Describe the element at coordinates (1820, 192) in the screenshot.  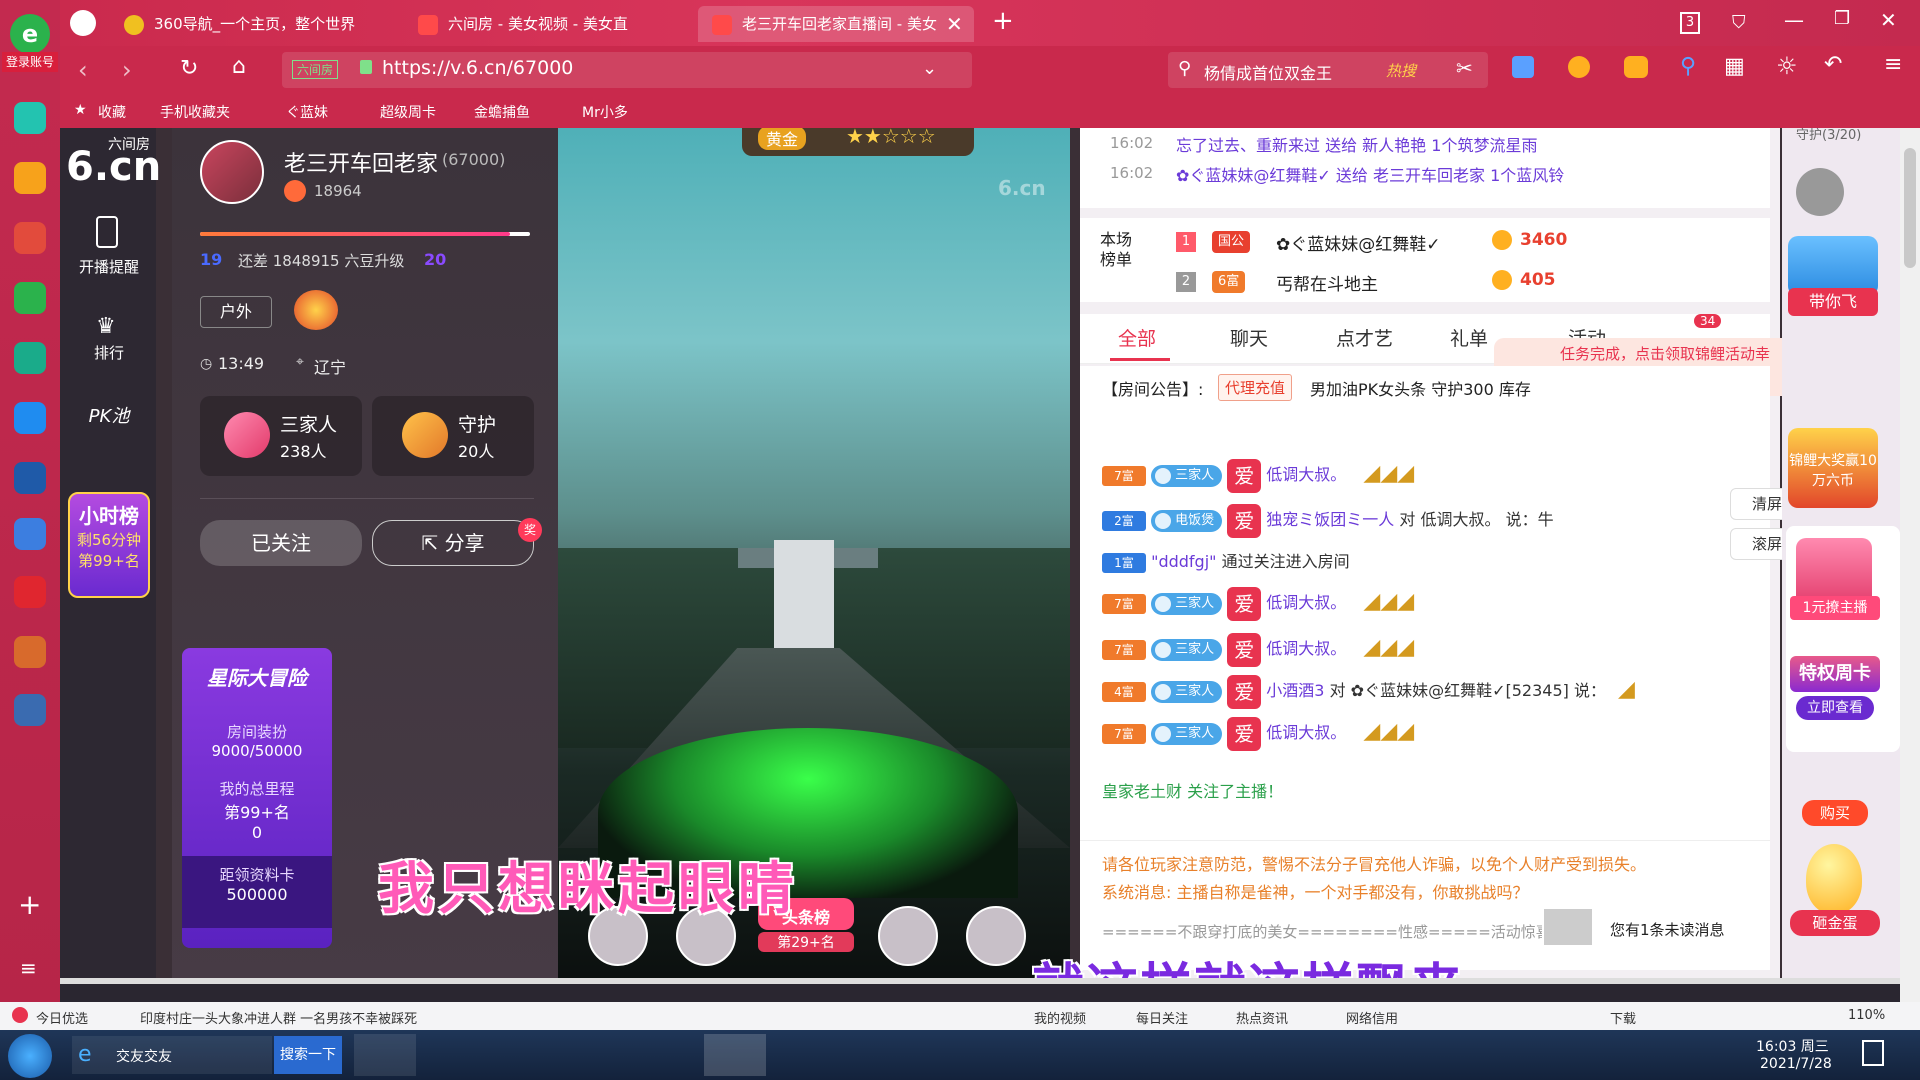
I see `guard-avatar` at that location.